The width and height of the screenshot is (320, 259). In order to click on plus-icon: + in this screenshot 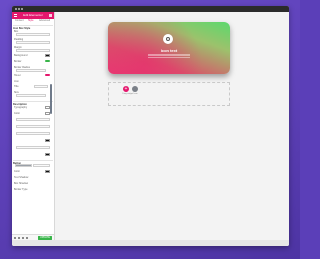, I will do `click(126, 89)`.